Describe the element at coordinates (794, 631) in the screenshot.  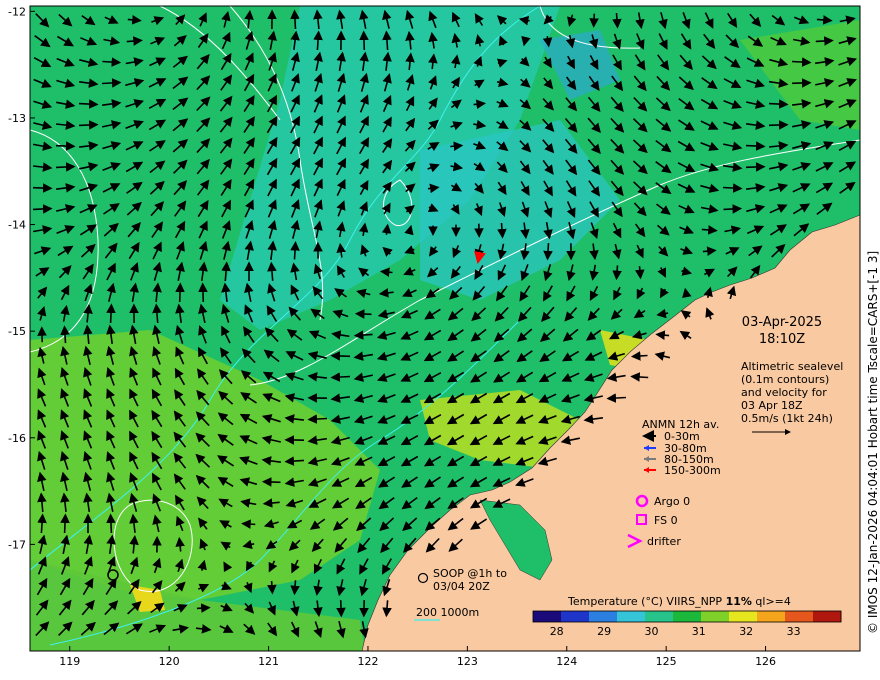
I see `colorbar-tick-label: 33` at that location.